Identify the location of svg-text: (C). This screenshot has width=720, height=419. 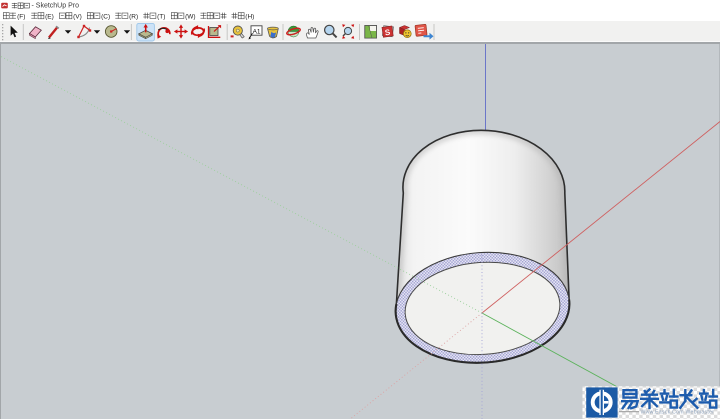
(105, 17).